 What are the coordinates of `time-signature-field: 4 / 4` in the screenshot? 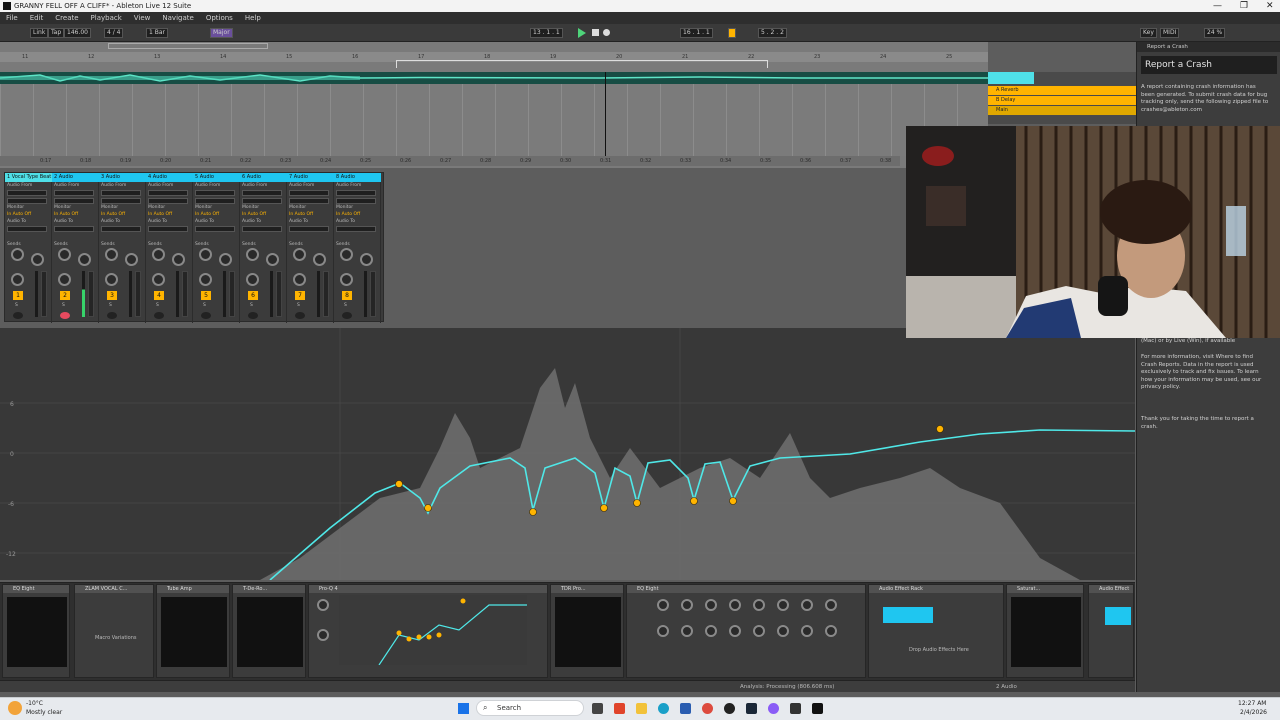 It's located at (114, 33).